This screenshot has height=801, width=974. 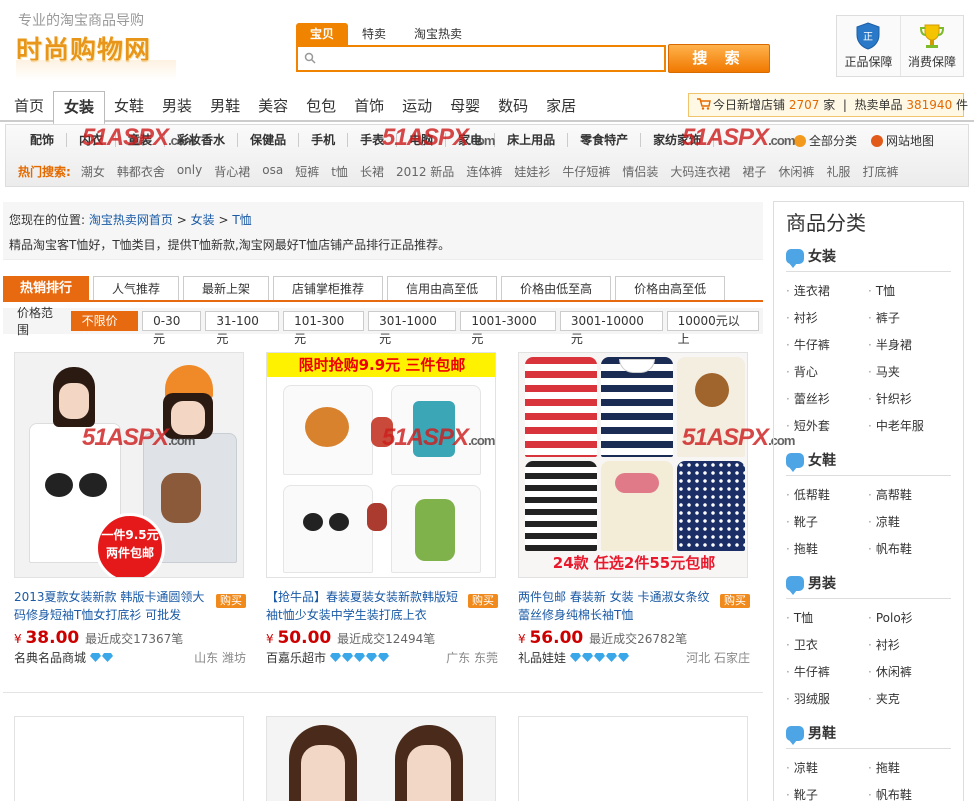 What do you see at coordinates (129, 106) in the screenshot?
I see `nav-item-womens-shoes: 女鞋` at bounding box center [129, 106].